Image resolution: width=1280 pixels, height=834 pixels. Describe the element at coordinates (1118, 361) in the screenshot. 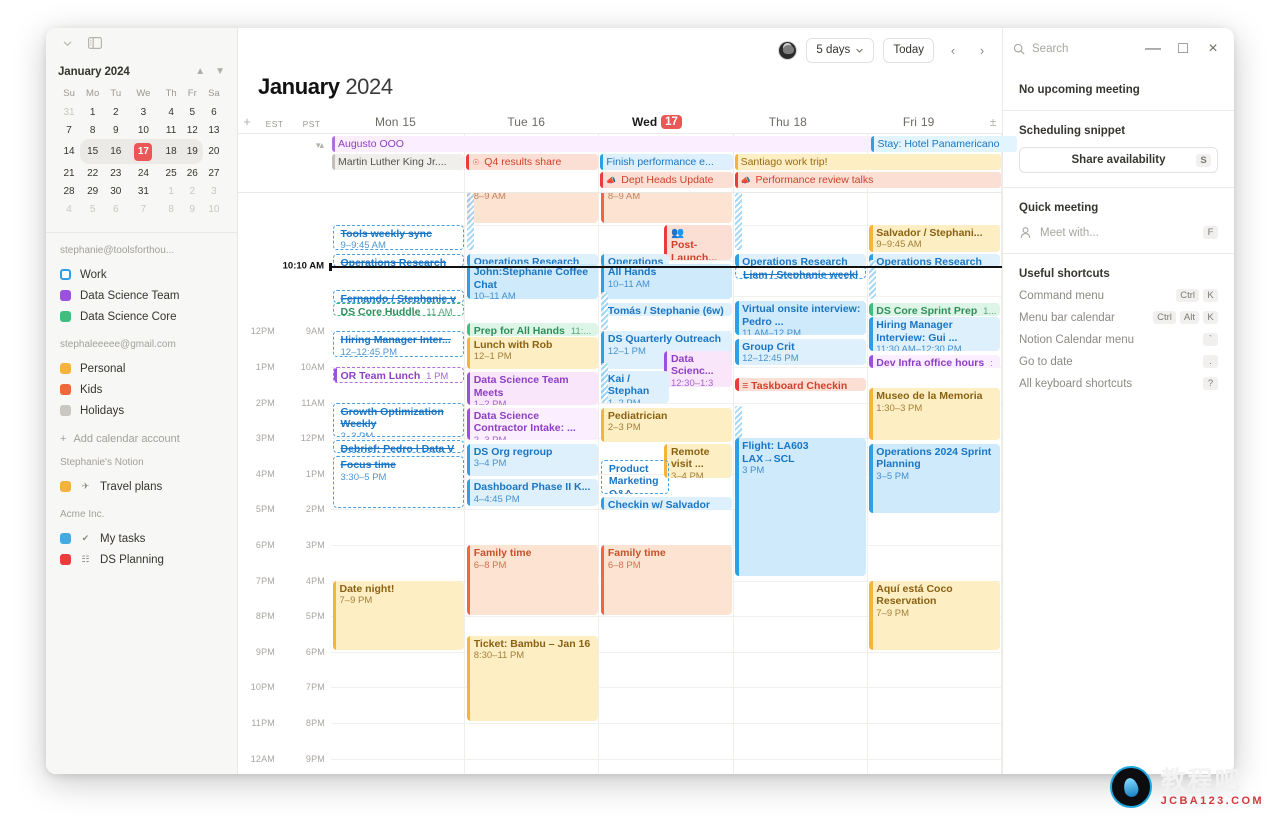

I see `shortcut-row: Go to date .` at that location.